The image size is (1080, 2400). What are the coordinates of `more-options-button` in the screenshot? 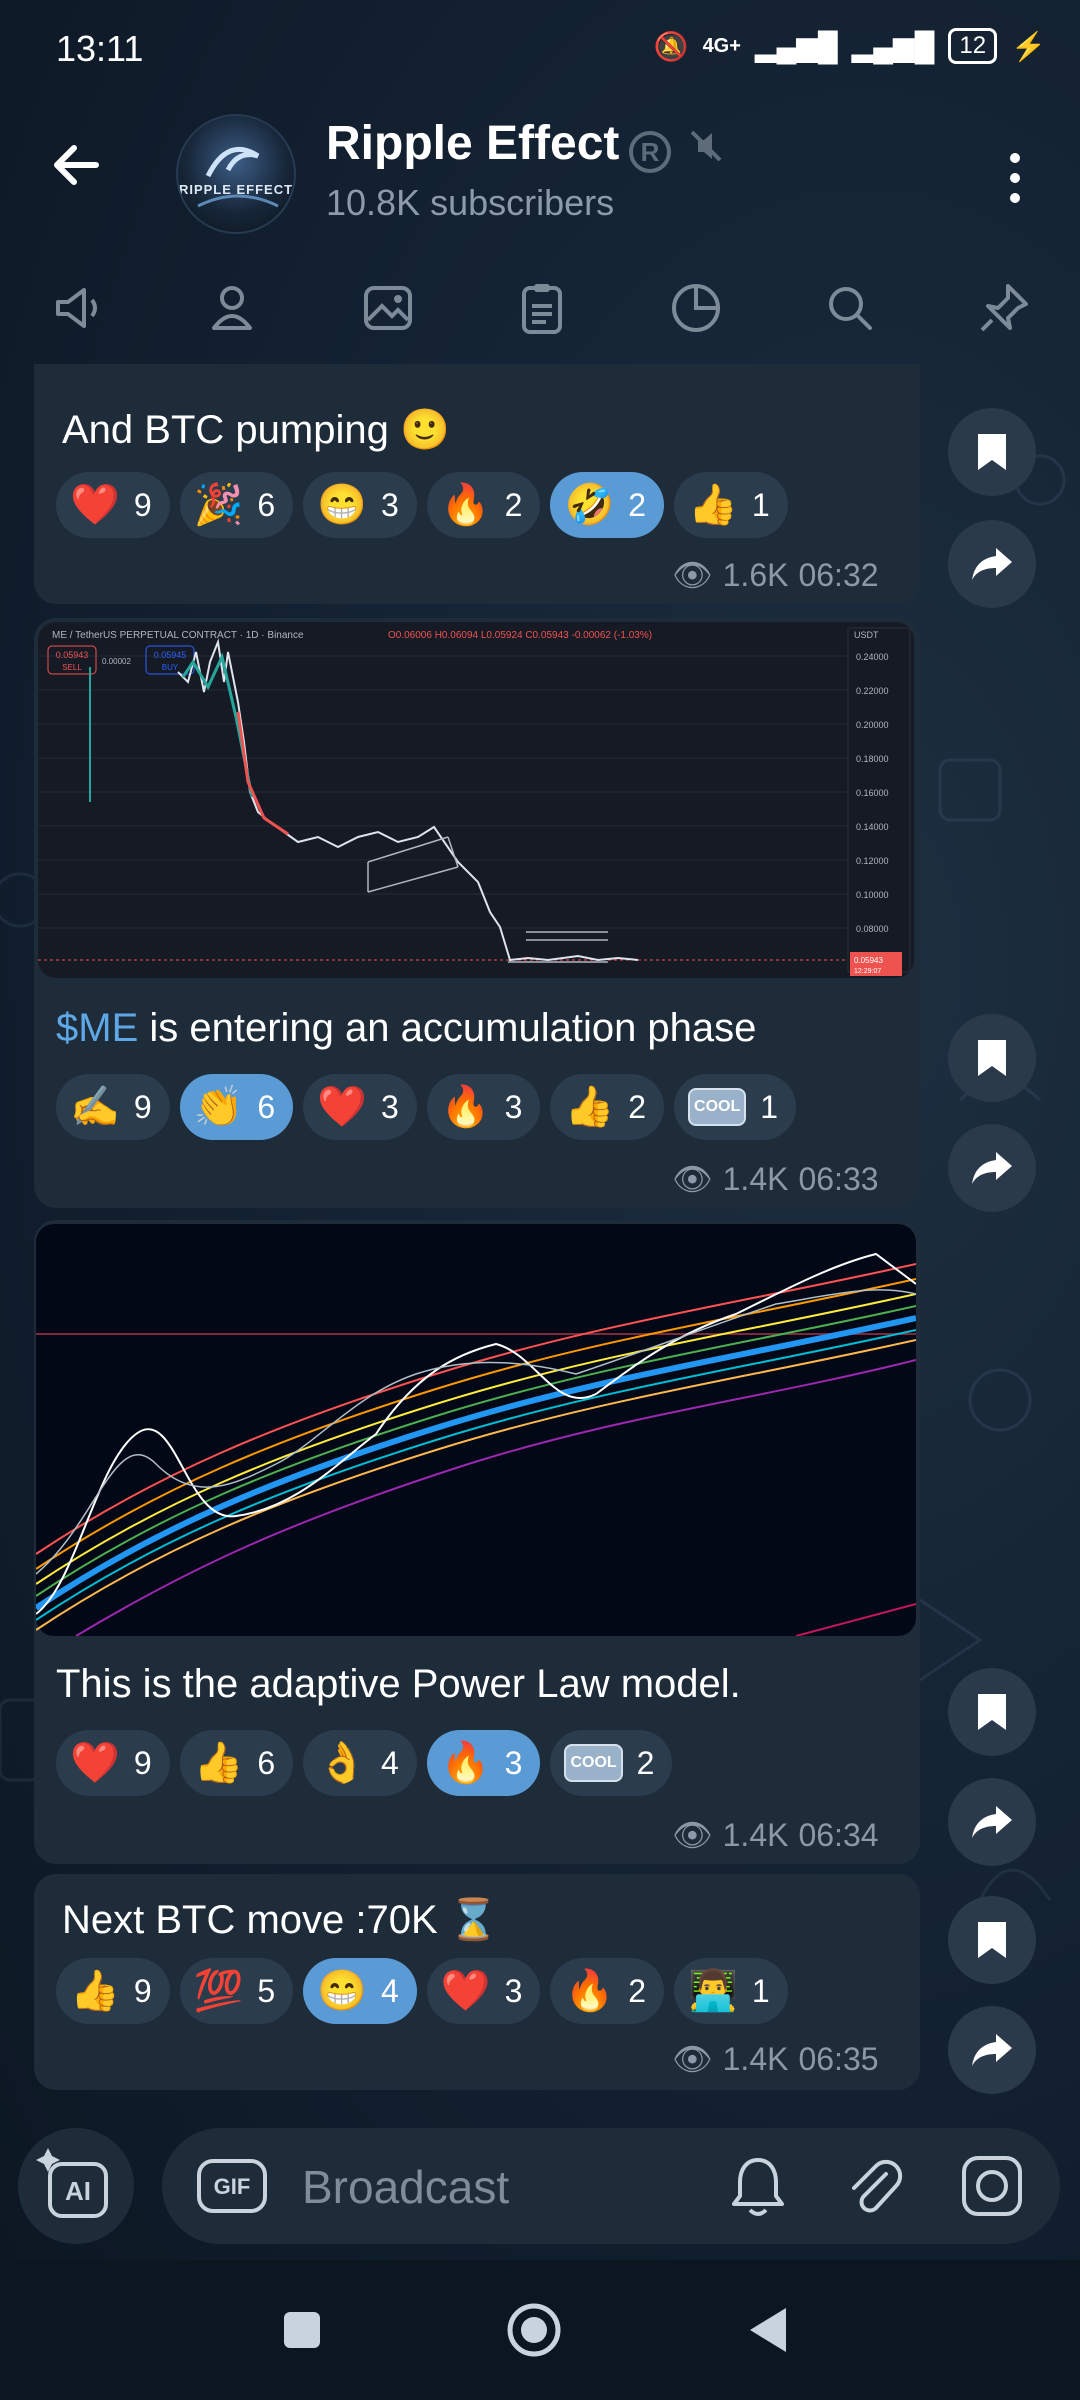 It's located at (1015, 178).